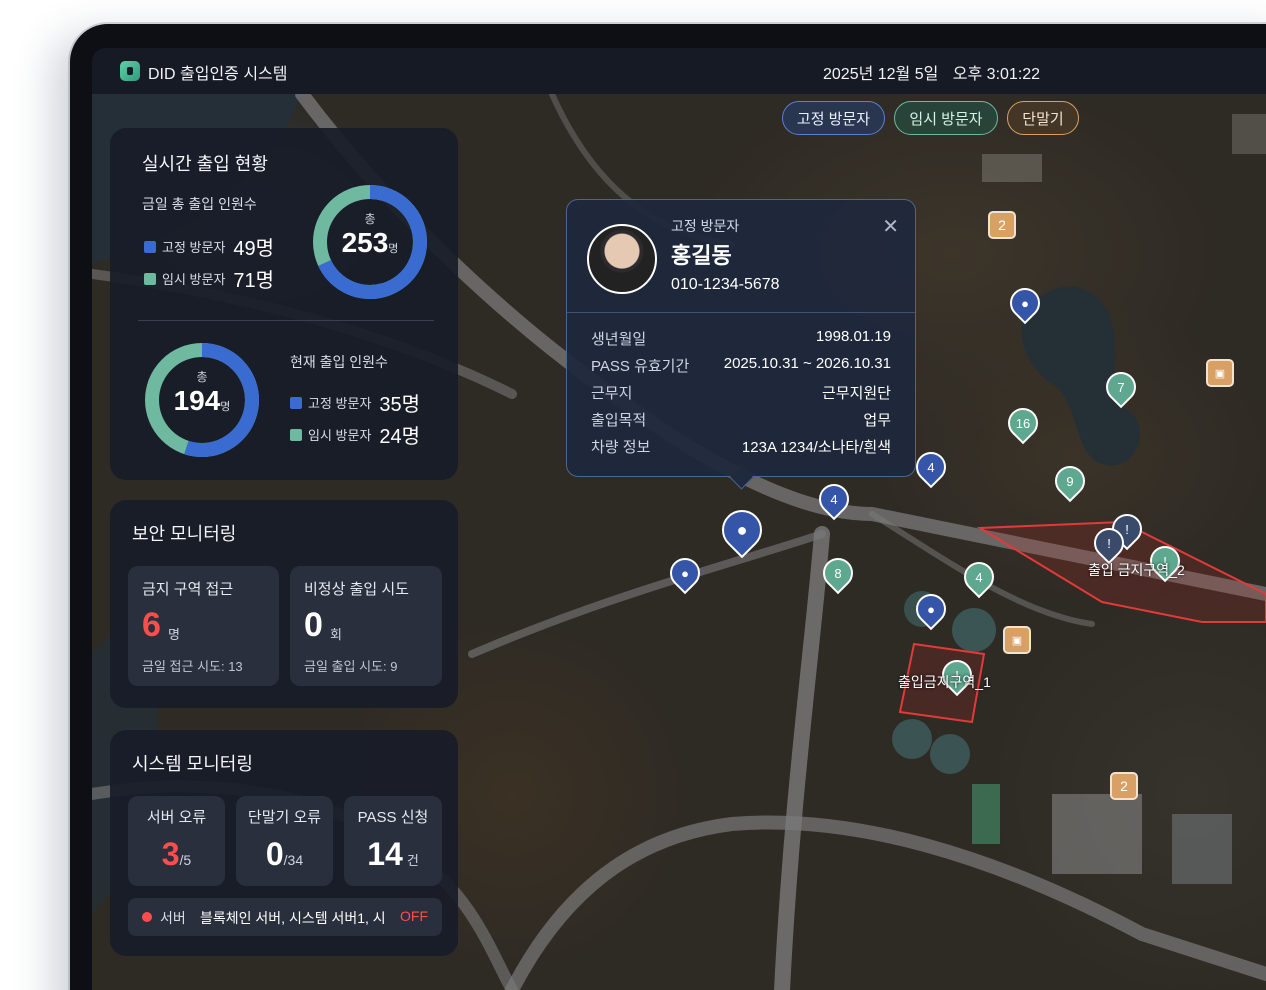  Describe the element at coordinates (853, 336) in the screenshot. I see `detail-value: 1998.01.19` at that location.